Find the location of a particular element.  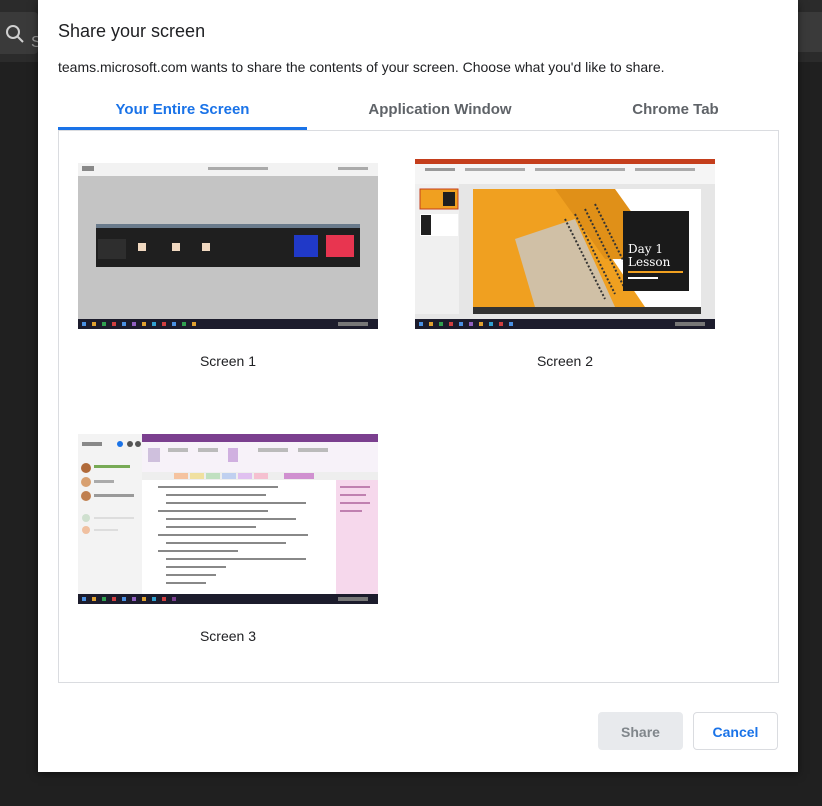

screen-1-label: Screen 1 is located at coordinates (228, 361).